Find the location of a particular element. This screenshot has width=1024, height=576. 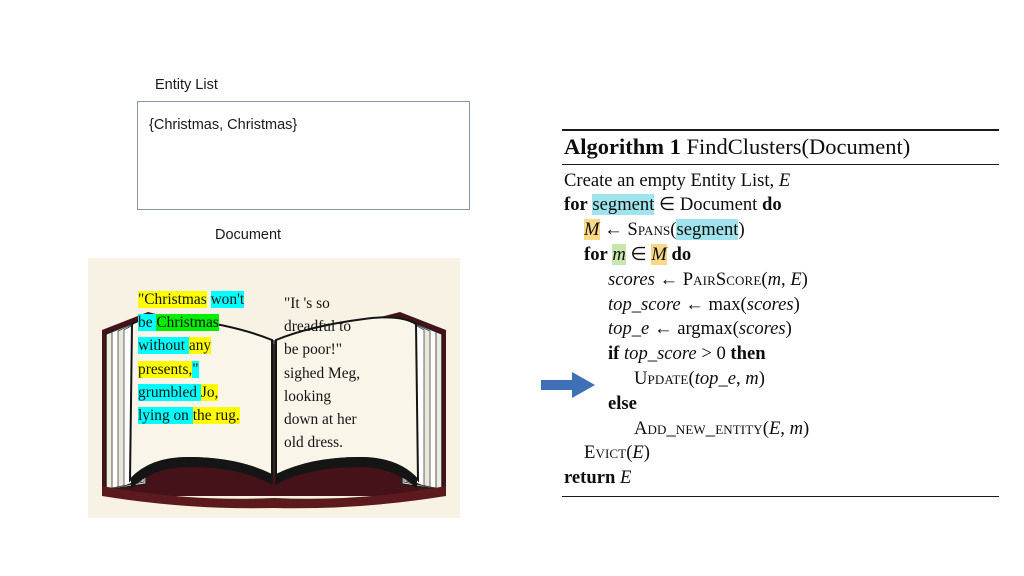

algorithm-rule-bottom is located at coordinates (780, 496).